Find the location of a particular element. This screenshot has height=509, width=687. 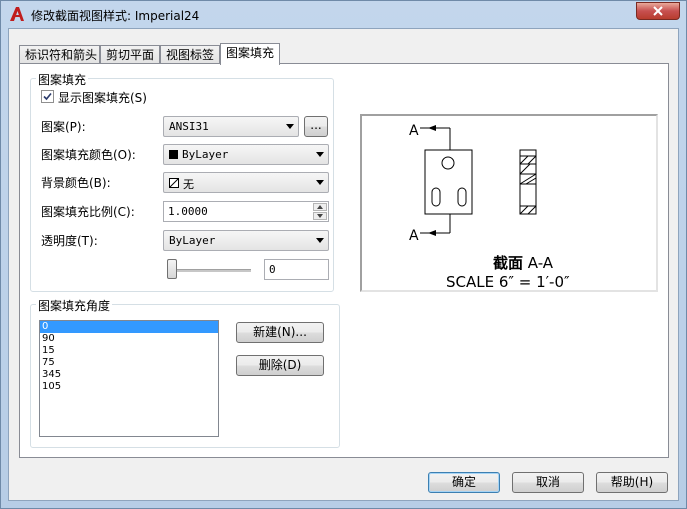

section-view-preview: A A 截面 A-A SCALE 6″ = 1′-0″ is located at coordinates (489, 207).